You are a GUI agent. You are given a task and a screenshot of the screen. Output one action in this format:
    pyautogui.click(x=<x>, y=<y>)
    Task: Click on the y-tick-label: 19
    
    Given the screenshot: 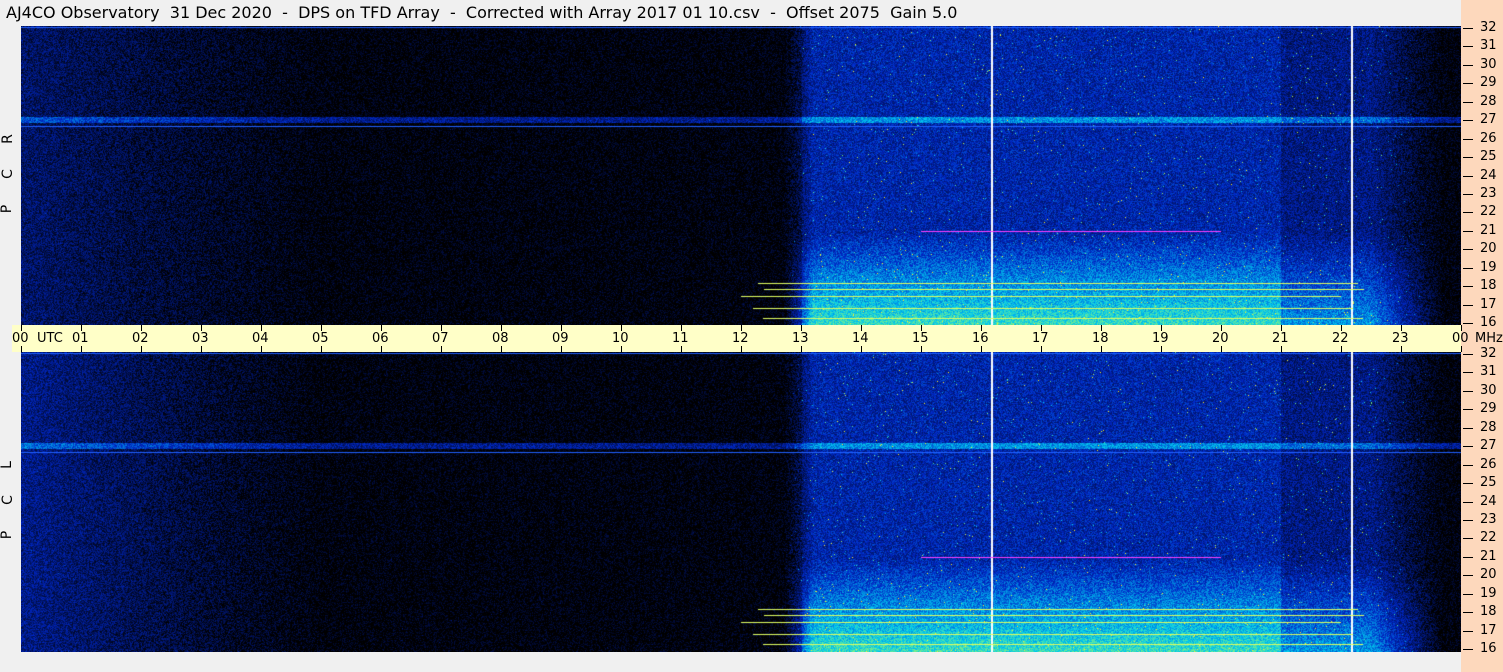 What is the action you would take?
    pyautogui.click(x=1488, y=267)
    